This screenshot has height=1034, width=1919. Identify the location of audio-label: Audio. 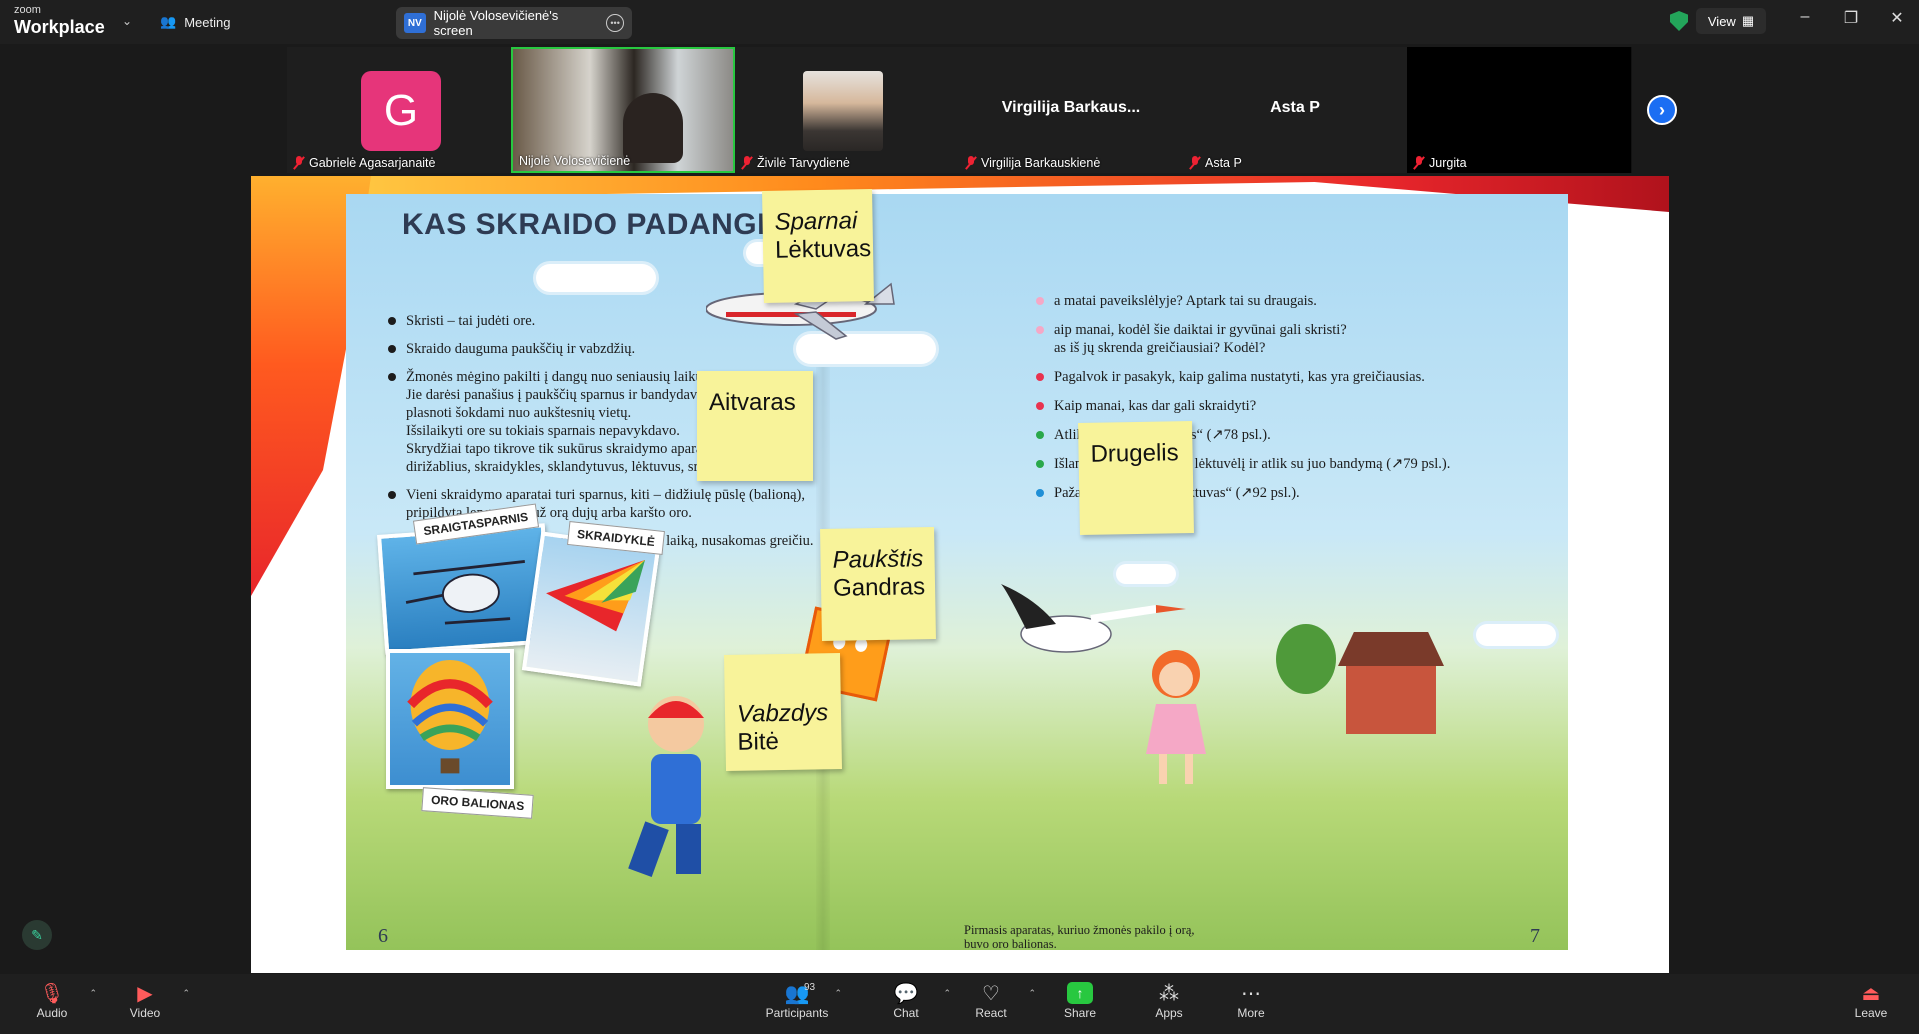
(52, 1013).